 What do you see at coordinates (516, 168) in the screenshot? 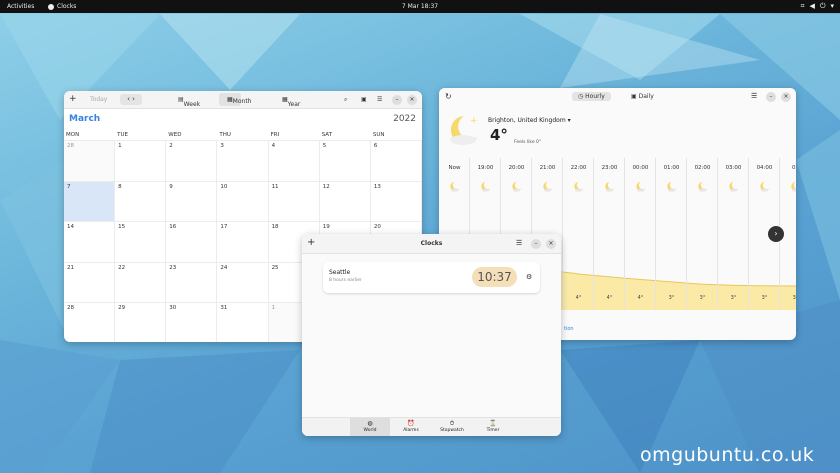
I see `hour-label: 20:00` at bounding box center [516, 168].